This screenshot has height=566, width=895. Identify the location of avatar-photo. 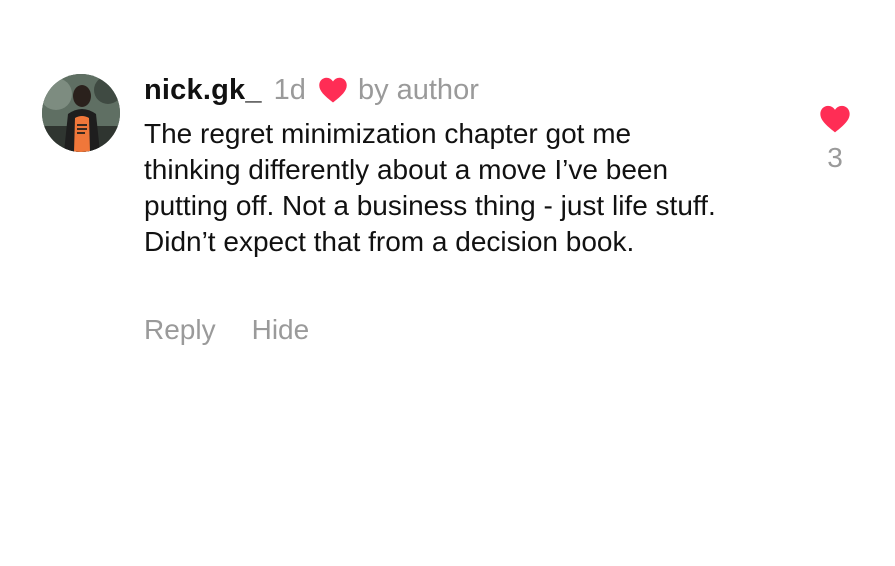
(81, 113).